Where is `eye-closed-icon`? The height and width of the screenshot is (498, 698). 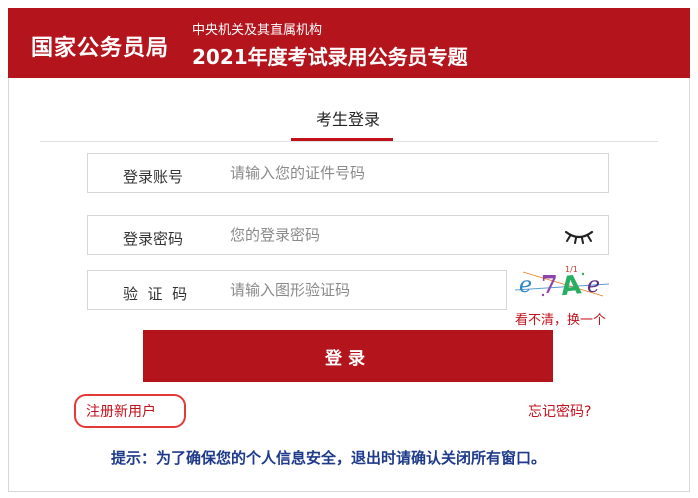
eye-closed-icon is located at coordinates (579, 236).